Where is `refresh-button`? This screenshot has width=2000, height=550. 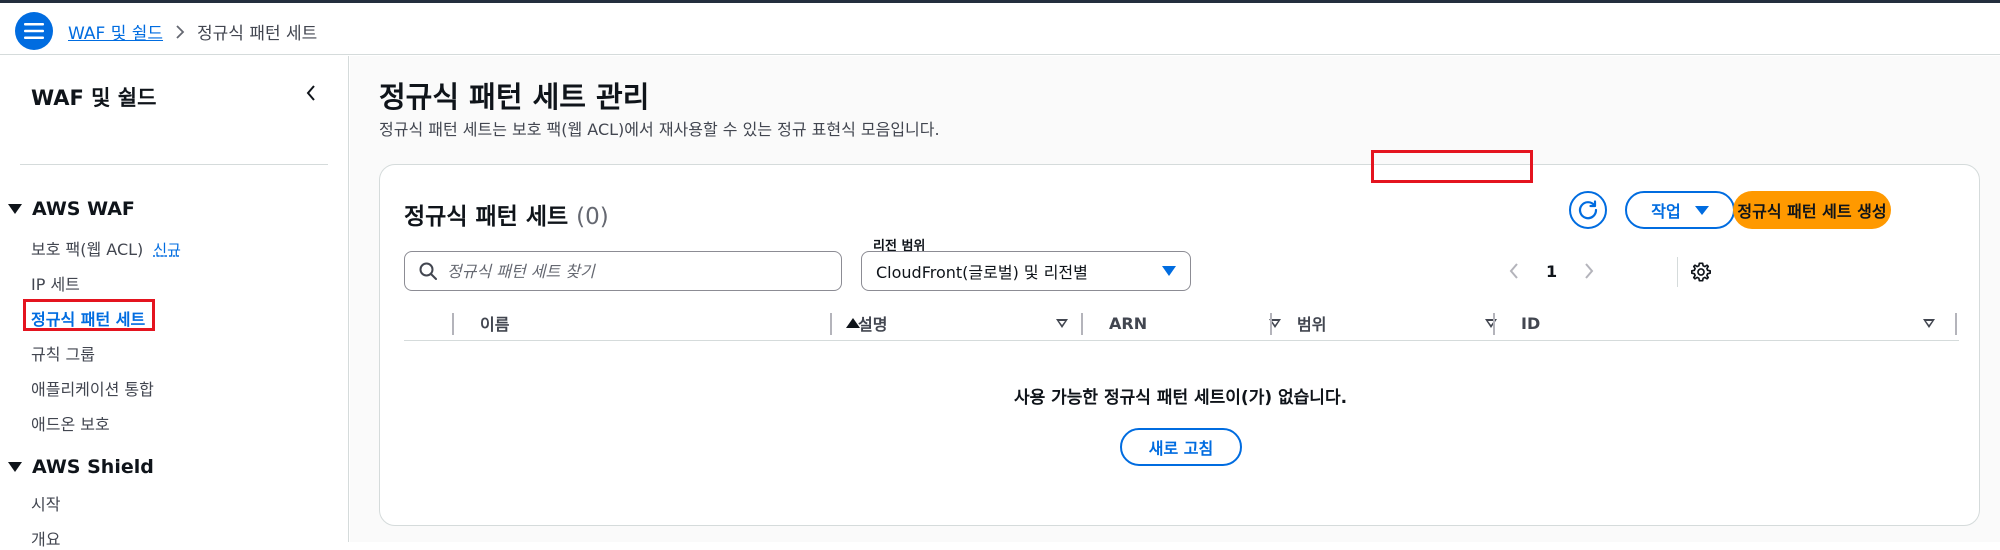
refresh-button is located at coordinates (1588, 210).